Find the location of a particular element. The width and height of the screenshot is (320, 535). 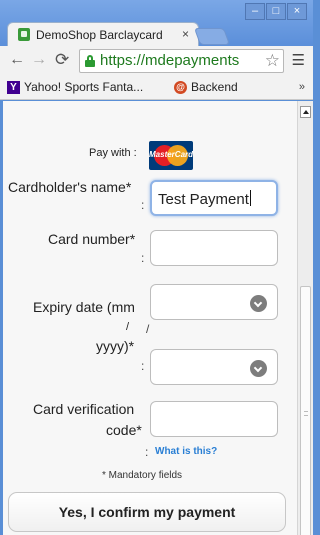

mastercard-logo-icon: MasterCard is located at coordinates (171, 155).